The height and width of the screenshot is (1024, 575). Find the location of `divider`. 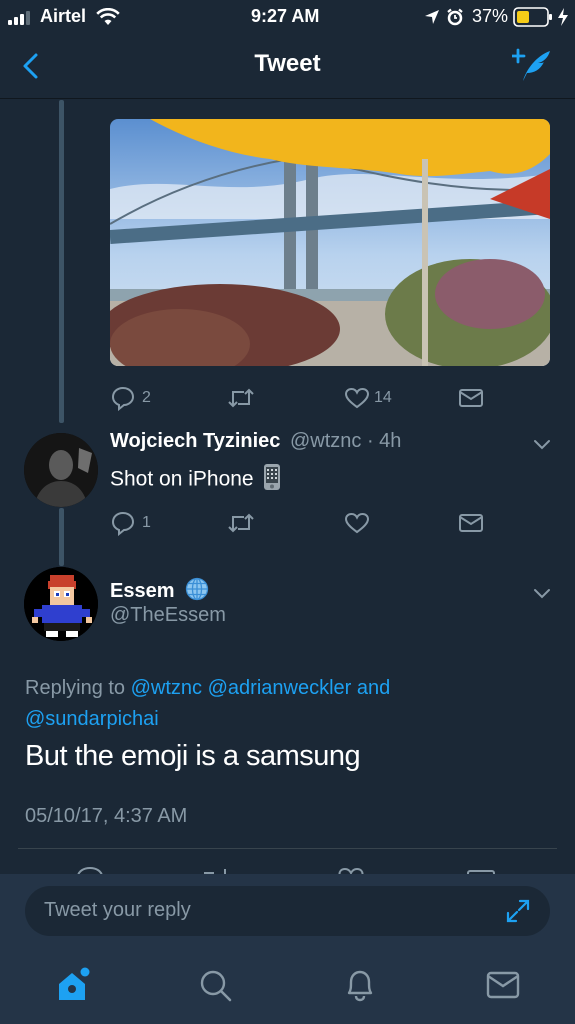

divider is located at coordinates (287, 848).